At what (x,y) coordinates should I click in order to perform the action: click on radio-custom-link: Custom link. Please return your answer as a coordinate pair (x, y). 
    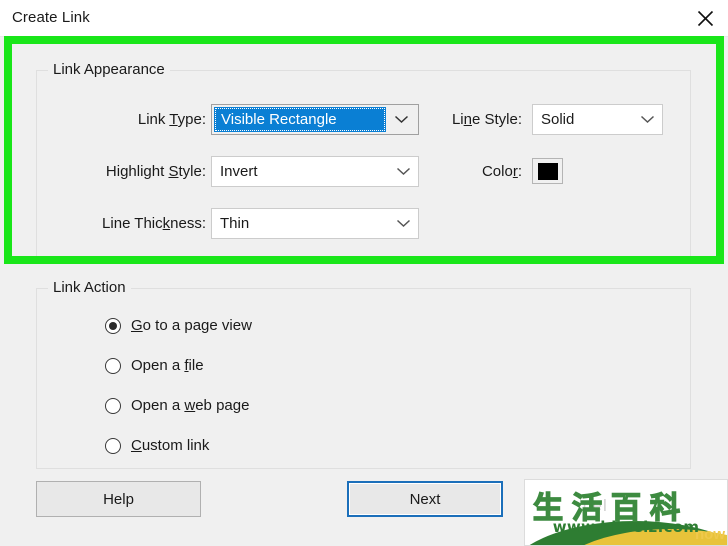
    Looking at the image, I should click on (157, 445).